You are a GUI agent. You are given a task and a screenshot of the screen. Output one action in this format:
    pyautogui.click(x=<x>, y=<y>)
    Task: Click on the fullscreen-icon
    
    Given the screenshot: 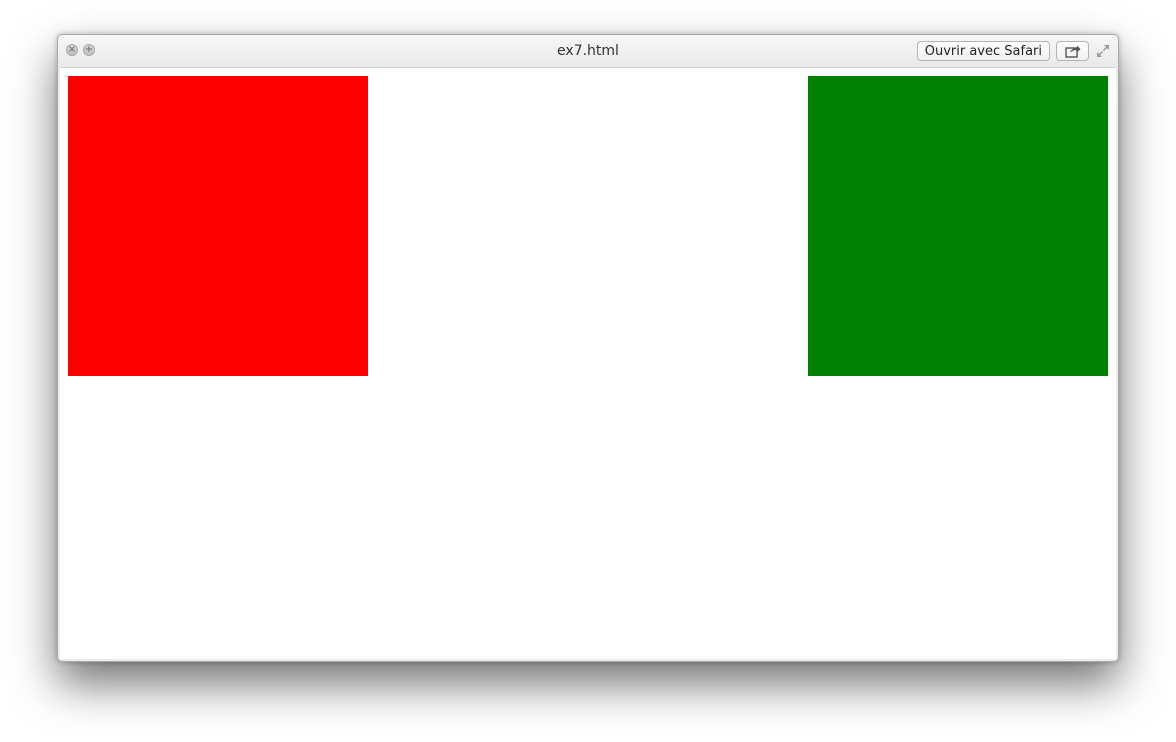 What is the action you would take?
    pyautogui.click(x=1103, y=51)
    